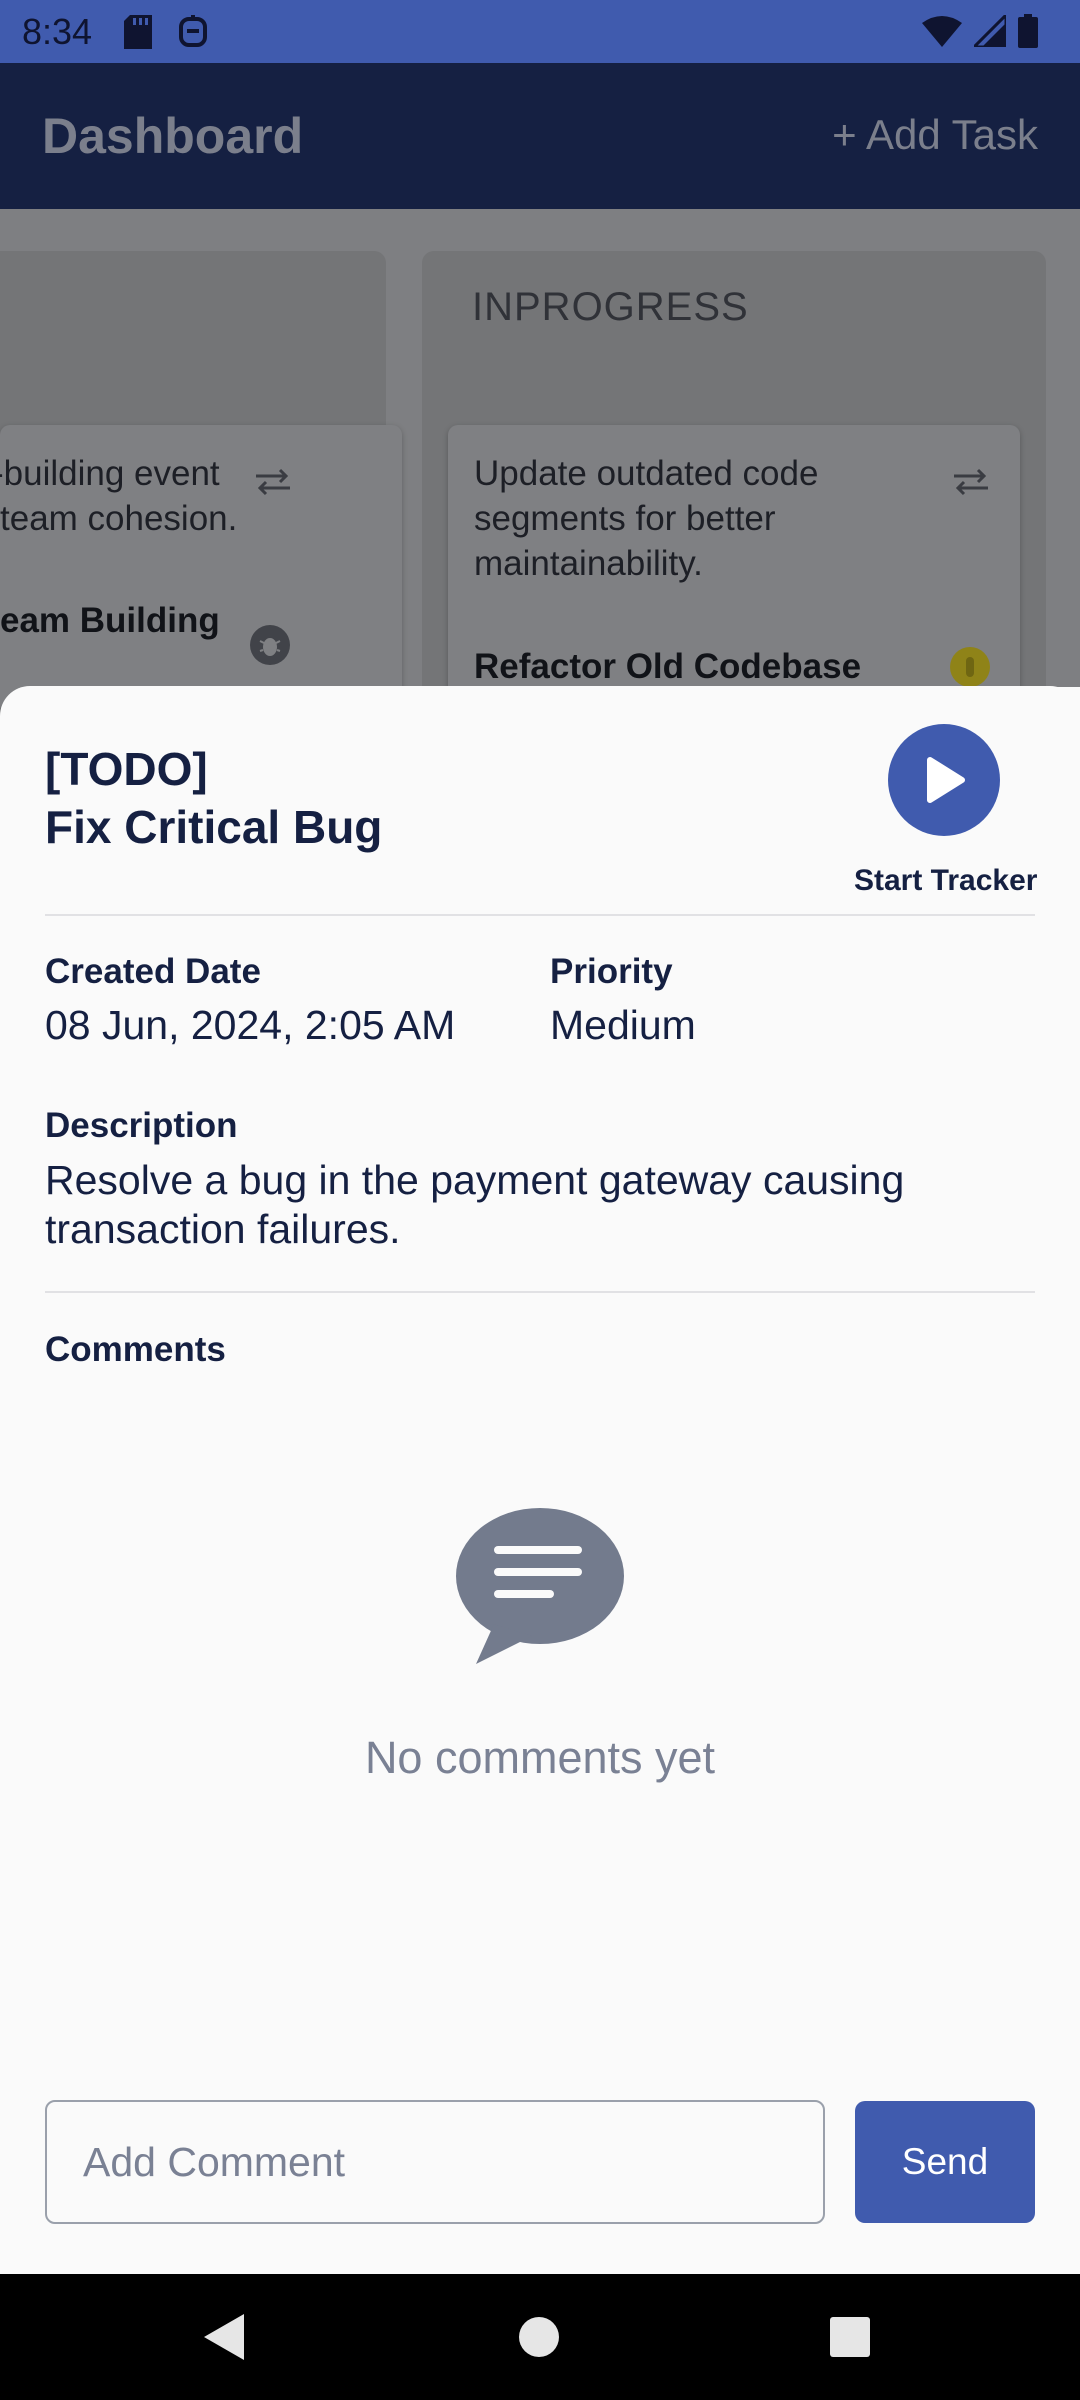 The image size is (1080, 2400). I want to click on created-date-value: 08 Jun, 2024, 2:05 AM, so click(250, 1025).